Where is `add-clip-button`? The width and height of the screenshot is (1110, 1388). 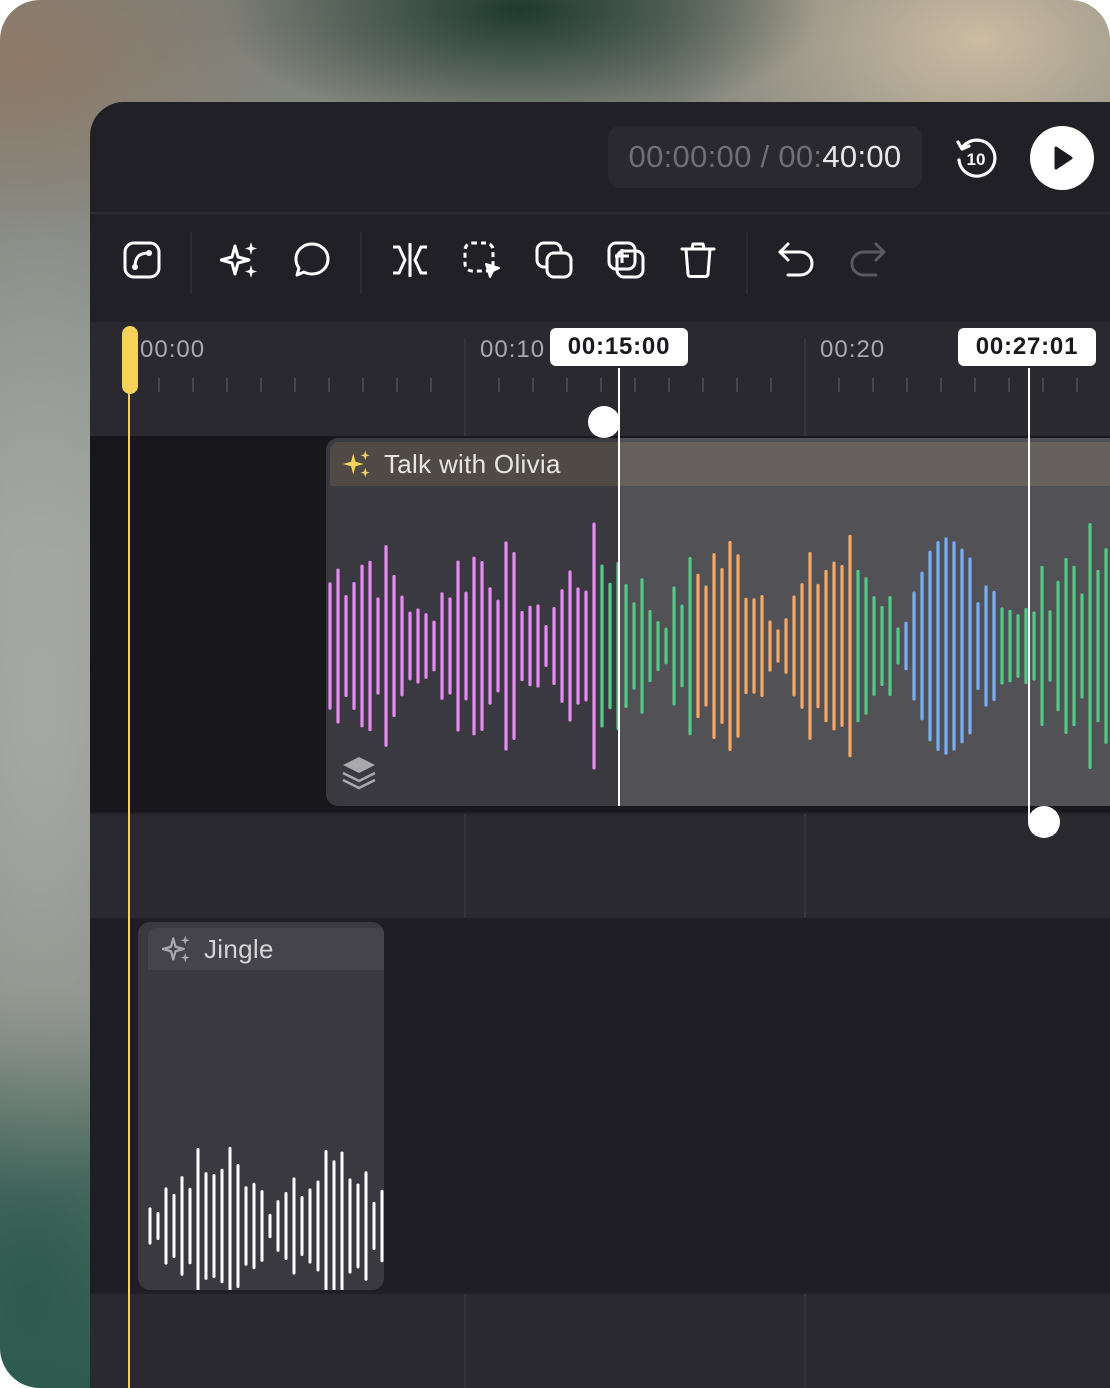 add-clip-button is located at coordinates (626, 260).